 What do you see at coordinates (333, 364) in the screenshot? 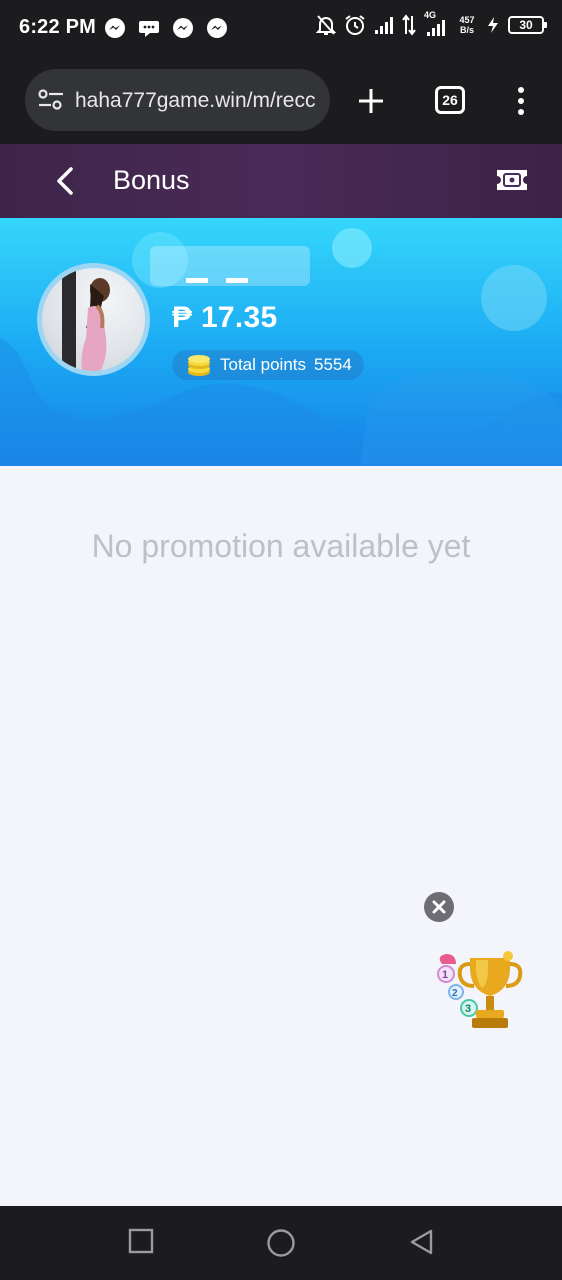
I see `points-value: 5554` at bounding box center [333, 364].